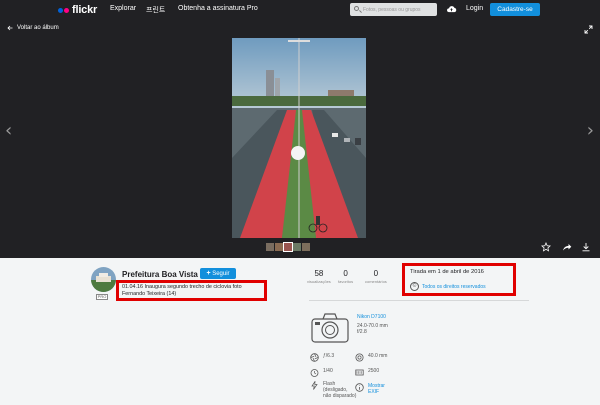  I want to click on iso-icon, so click(359, 372).